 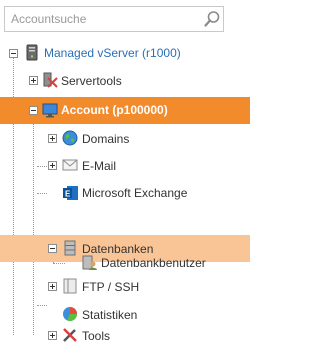 I want to click on search-icon, so click(x=212, y=19).